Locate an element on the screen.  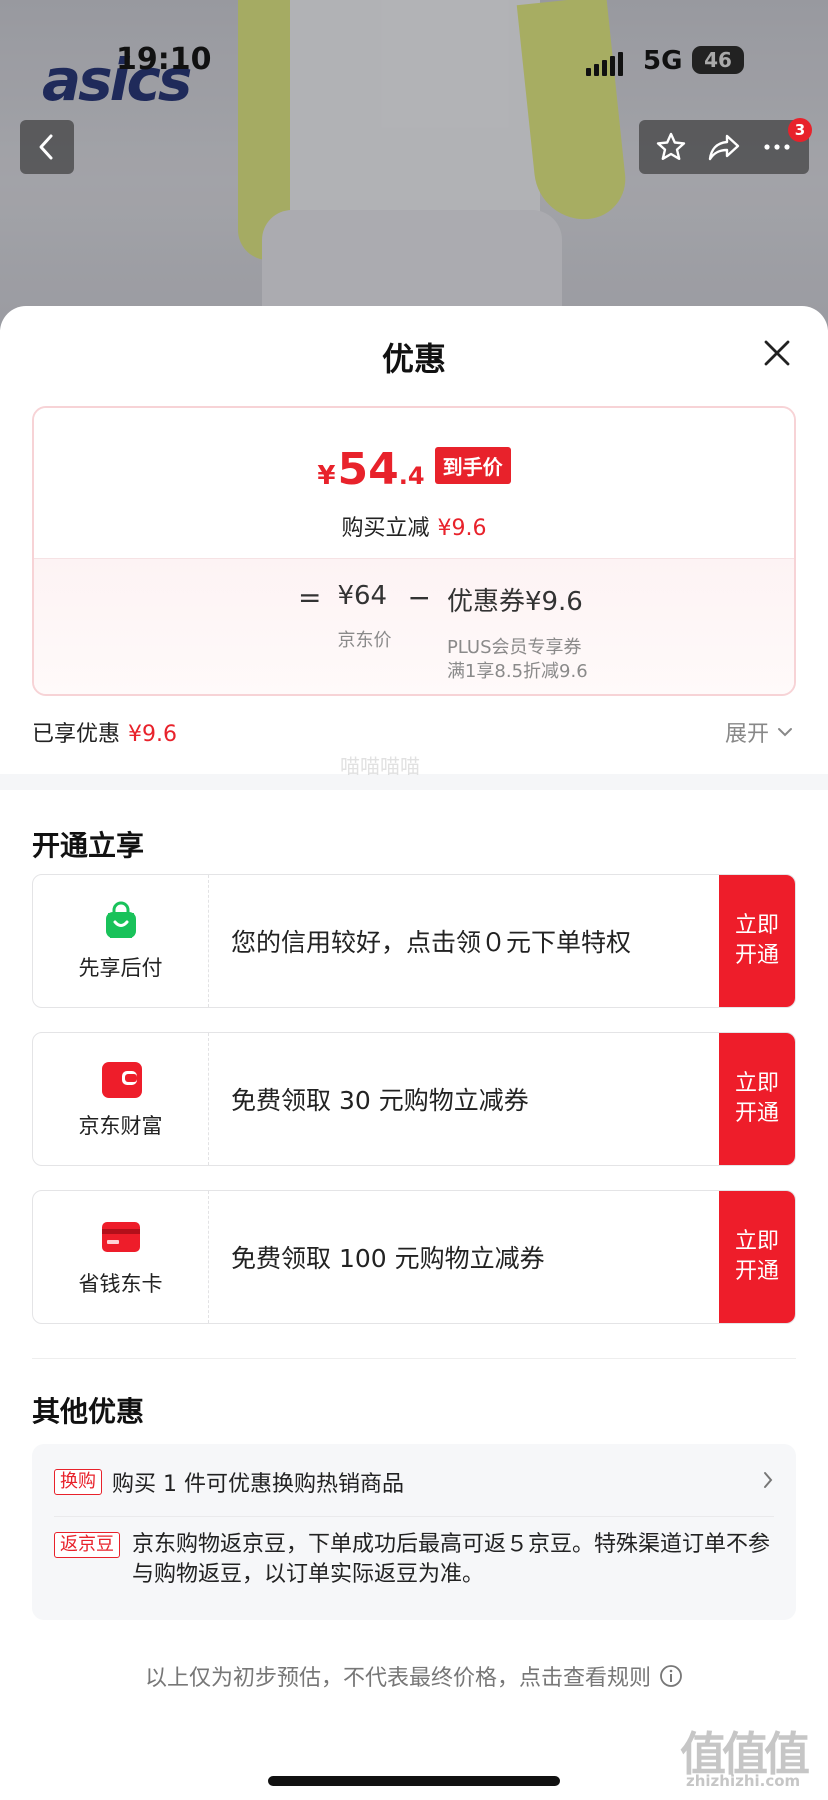
price-summary: ¥ 54 .4 到手价 购买立减 ¥9.6 is located at coordinates (414, 483).